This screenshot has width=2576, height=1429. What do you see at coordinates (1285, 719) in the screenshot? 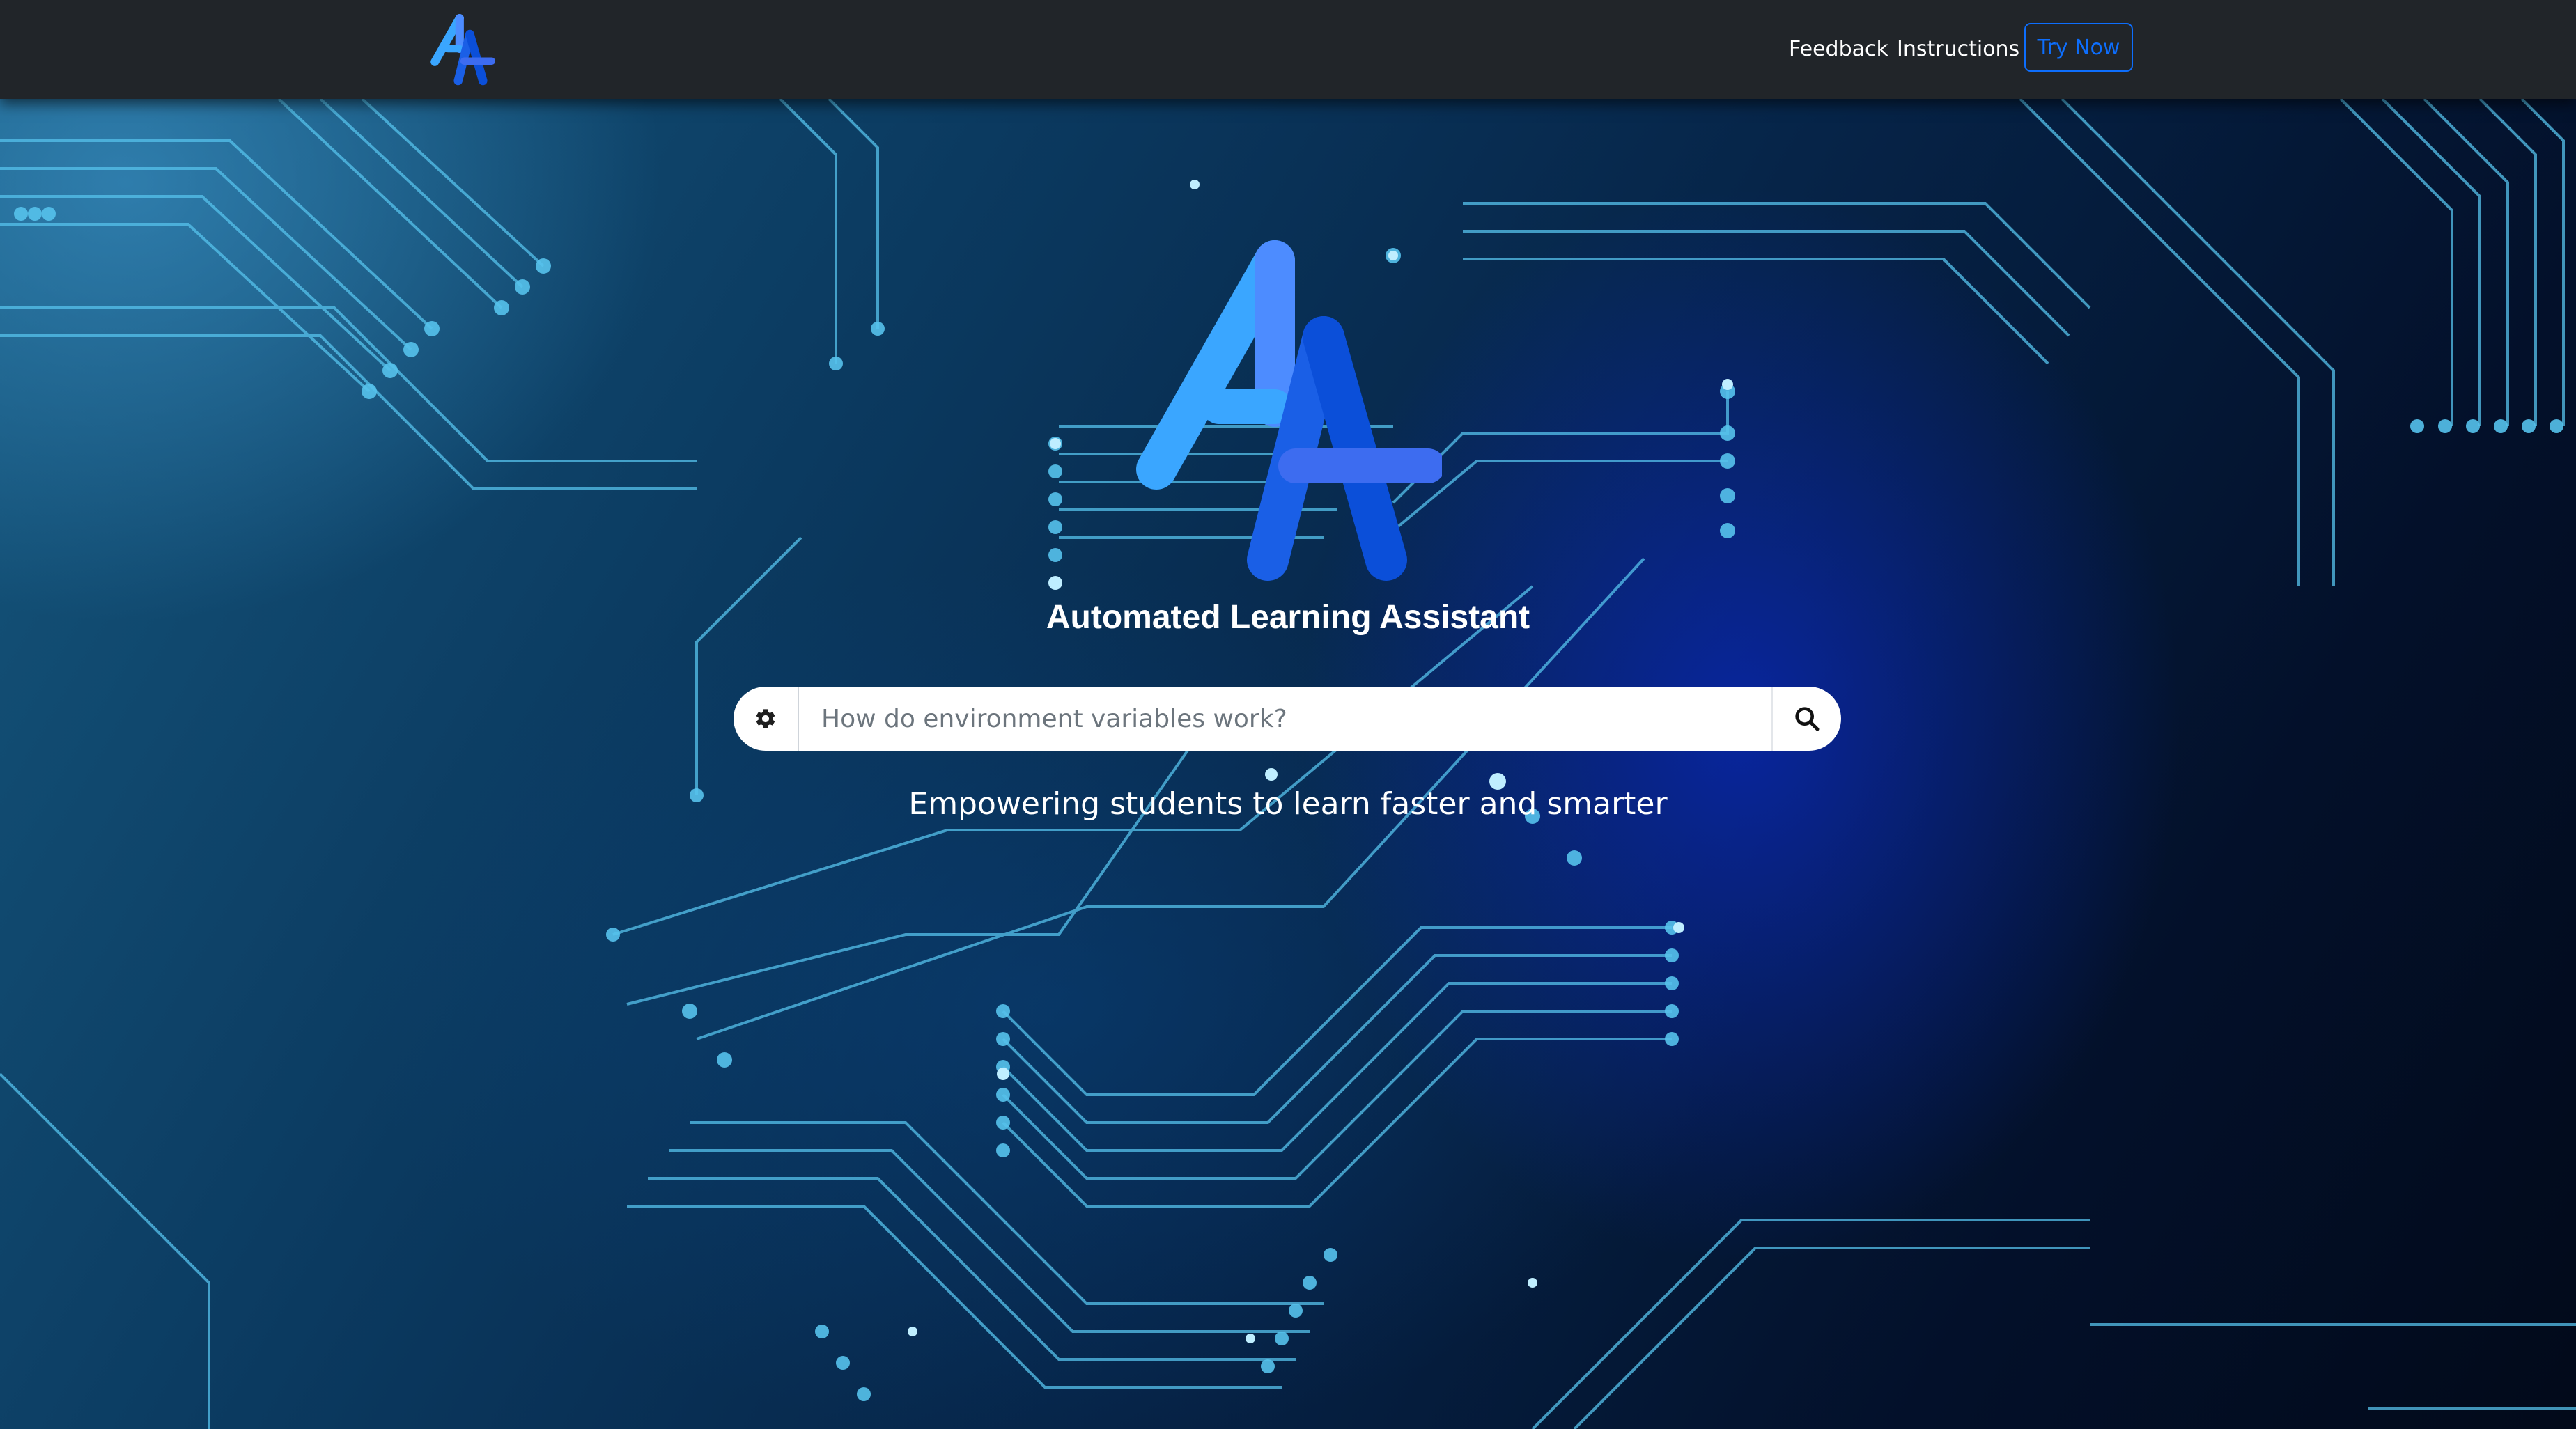
I see `search-input` at bounding box center [1285, 719].